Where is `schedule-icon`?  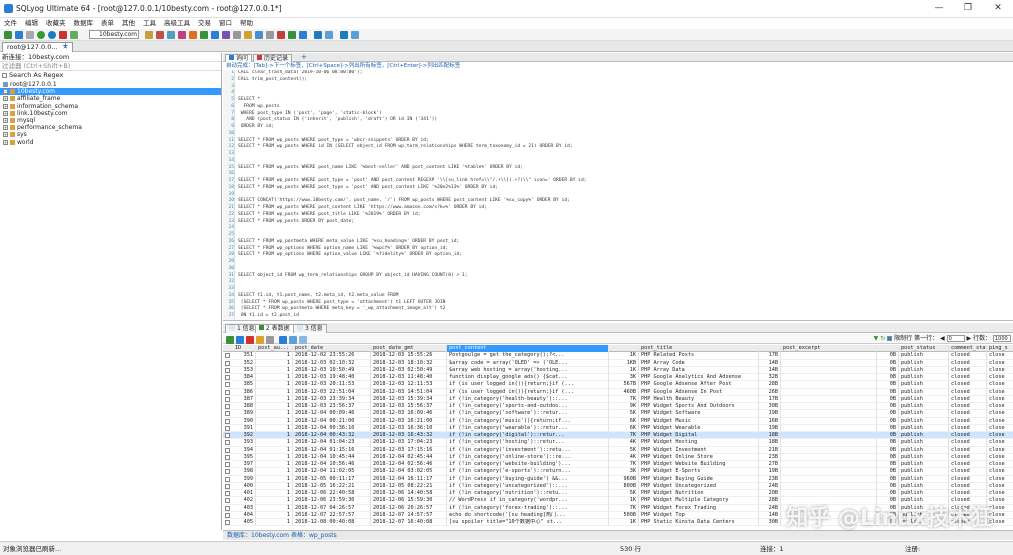 schedule-icon is located at coordinates (248, 35).